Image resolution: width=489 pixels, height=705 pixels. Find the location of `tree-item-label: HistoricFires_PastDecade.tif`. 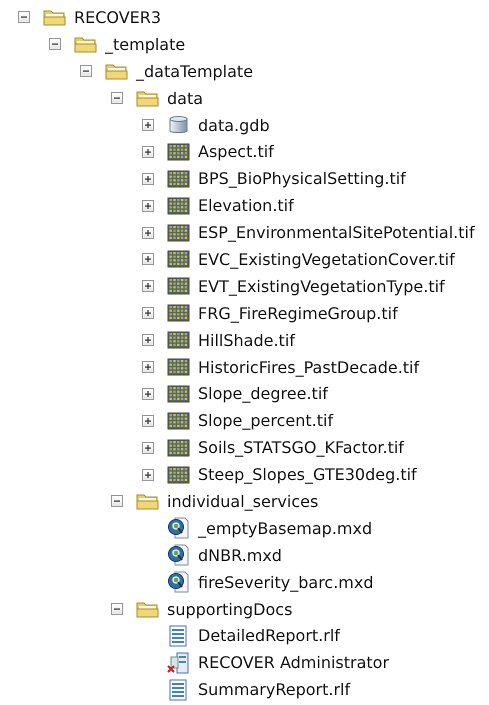

tree-item-label: HistoricFires_PastDecade.tif is located at coordinates (309, 367).